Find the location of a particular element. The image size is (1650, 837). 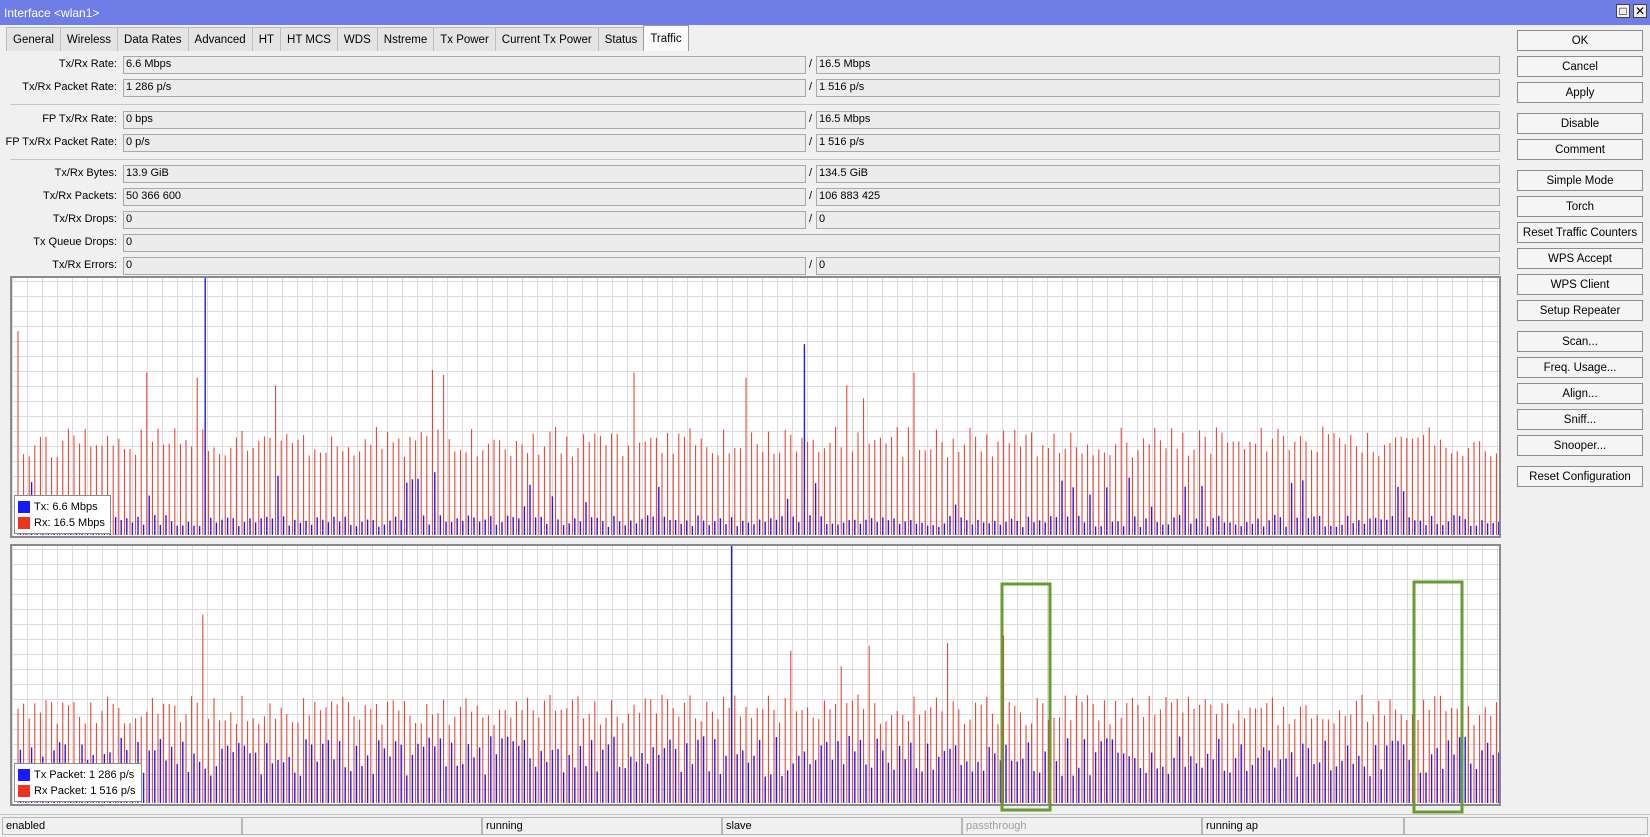

apply-button: Apply is located at coordinates (1580, 92).